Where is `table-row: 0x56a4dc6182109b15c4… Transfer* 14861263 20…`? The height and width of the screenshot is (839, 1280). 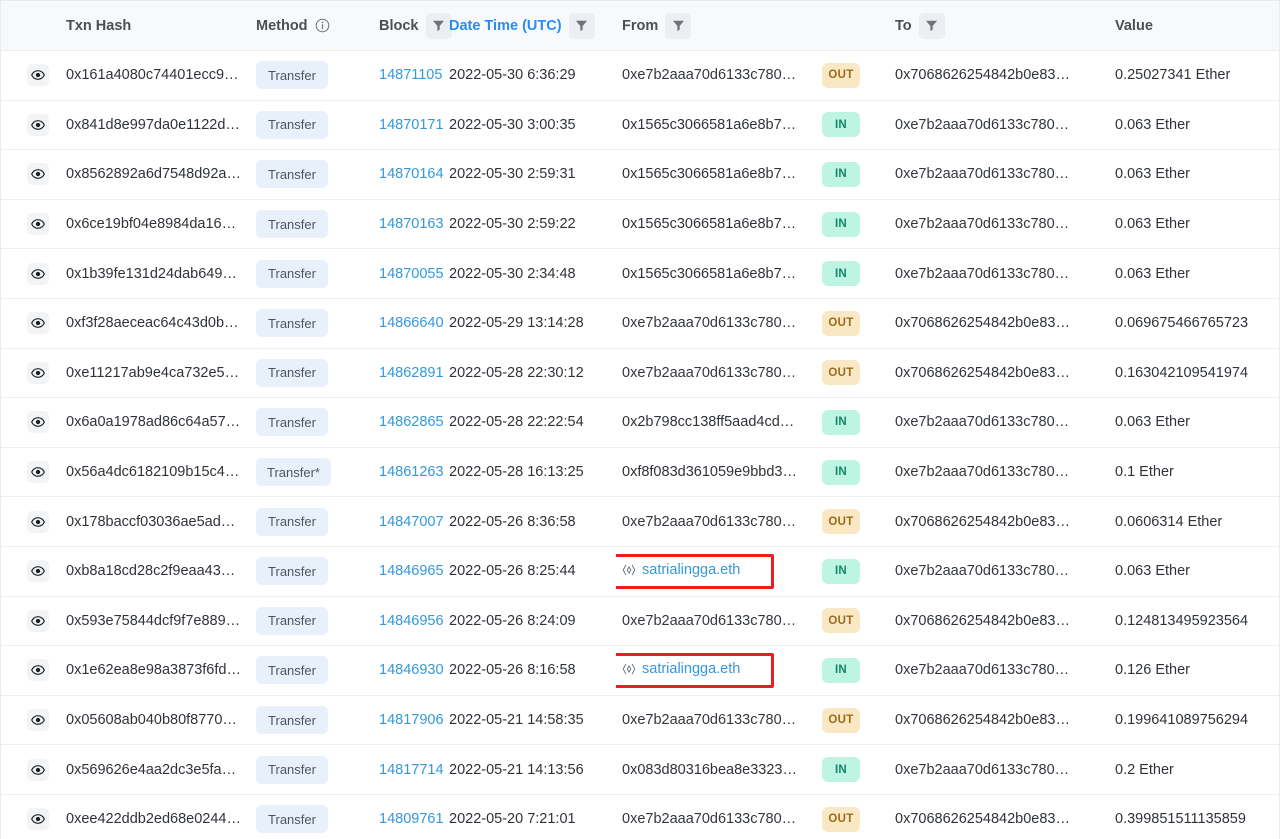 table-row: 0x56a4dc6182109b15c4… Transfer* 14861263 20… is located at coordinates (640, 471).